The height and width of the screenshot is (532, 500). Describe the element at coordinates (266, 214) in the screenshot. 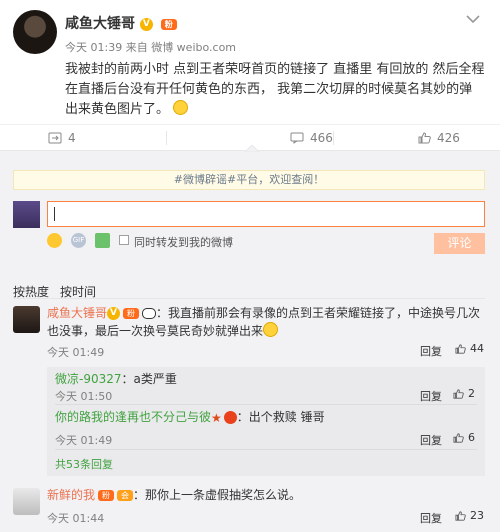

I see `comment-input` at that location.